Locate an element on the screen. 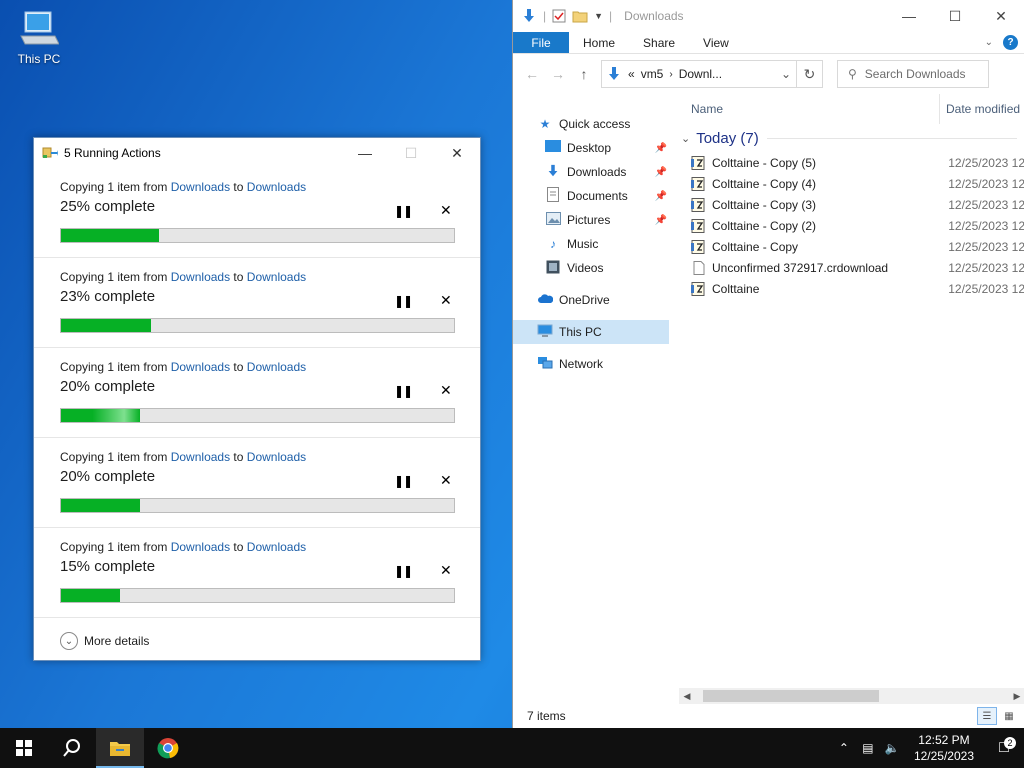  nav-network: Network is located at coordinates (591, 364).